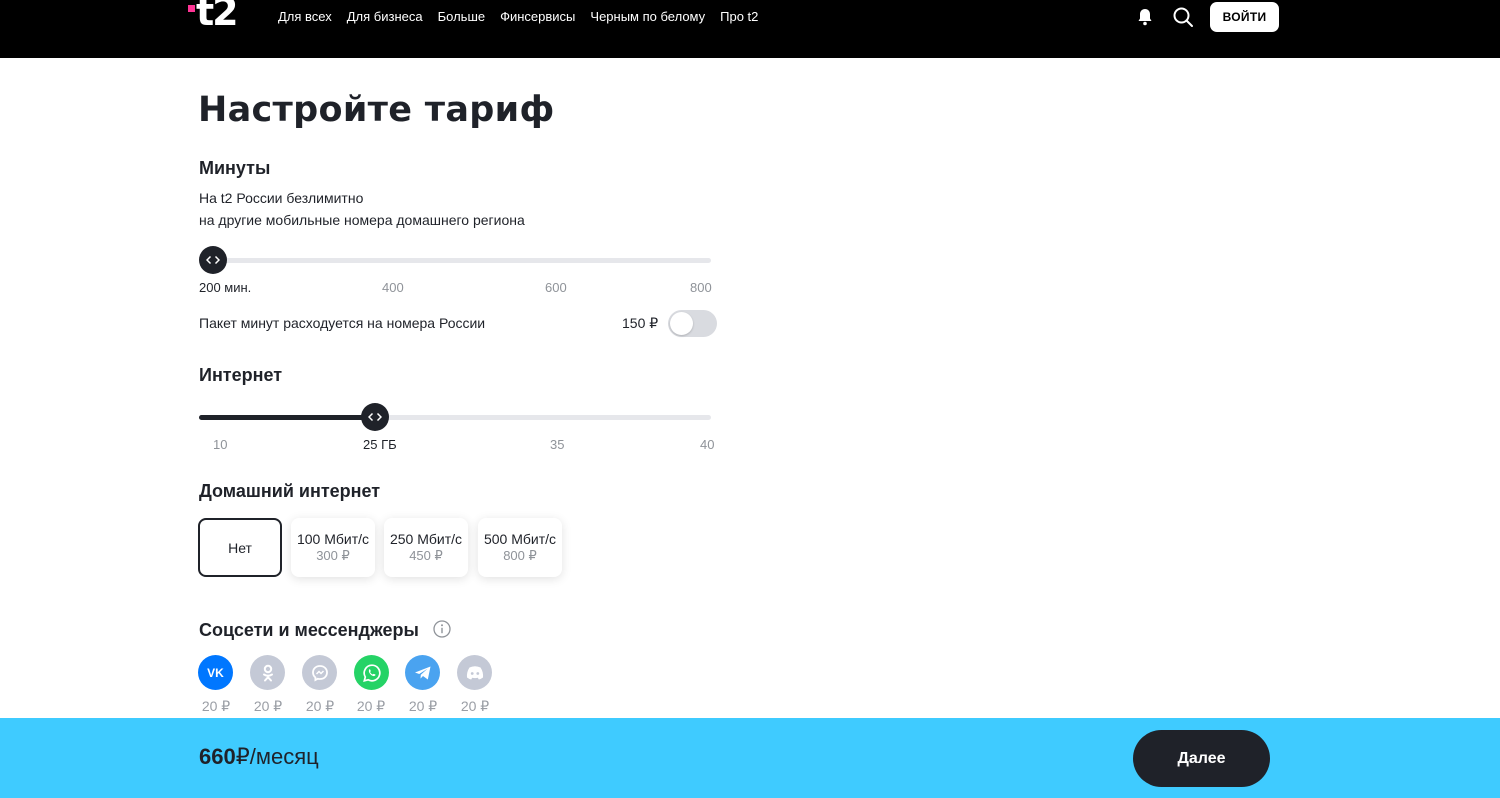 This screenshot has height=798, width=1500. I want to click on home-internet-option-250: 250 Мбит/с 450 ₽, so click(426, 547).